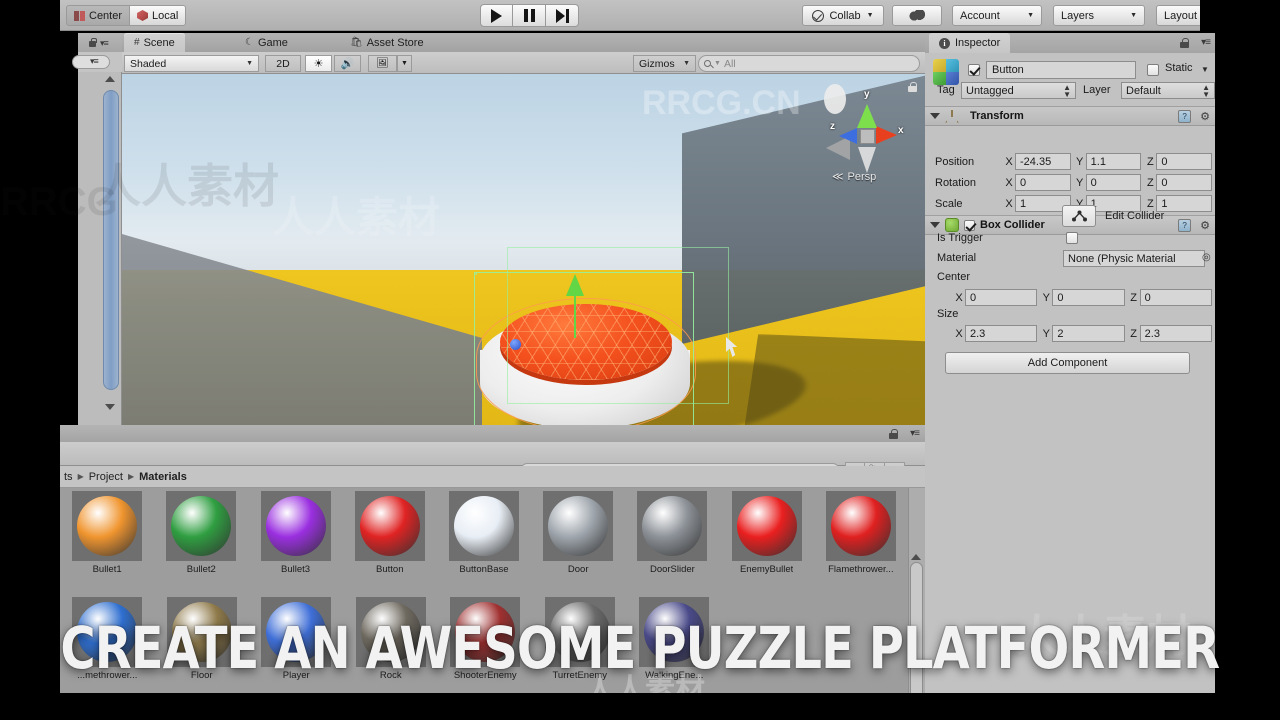 The image size is (1280, 720). I want to click on move-gizmo-z-handle, so click(515, 344).